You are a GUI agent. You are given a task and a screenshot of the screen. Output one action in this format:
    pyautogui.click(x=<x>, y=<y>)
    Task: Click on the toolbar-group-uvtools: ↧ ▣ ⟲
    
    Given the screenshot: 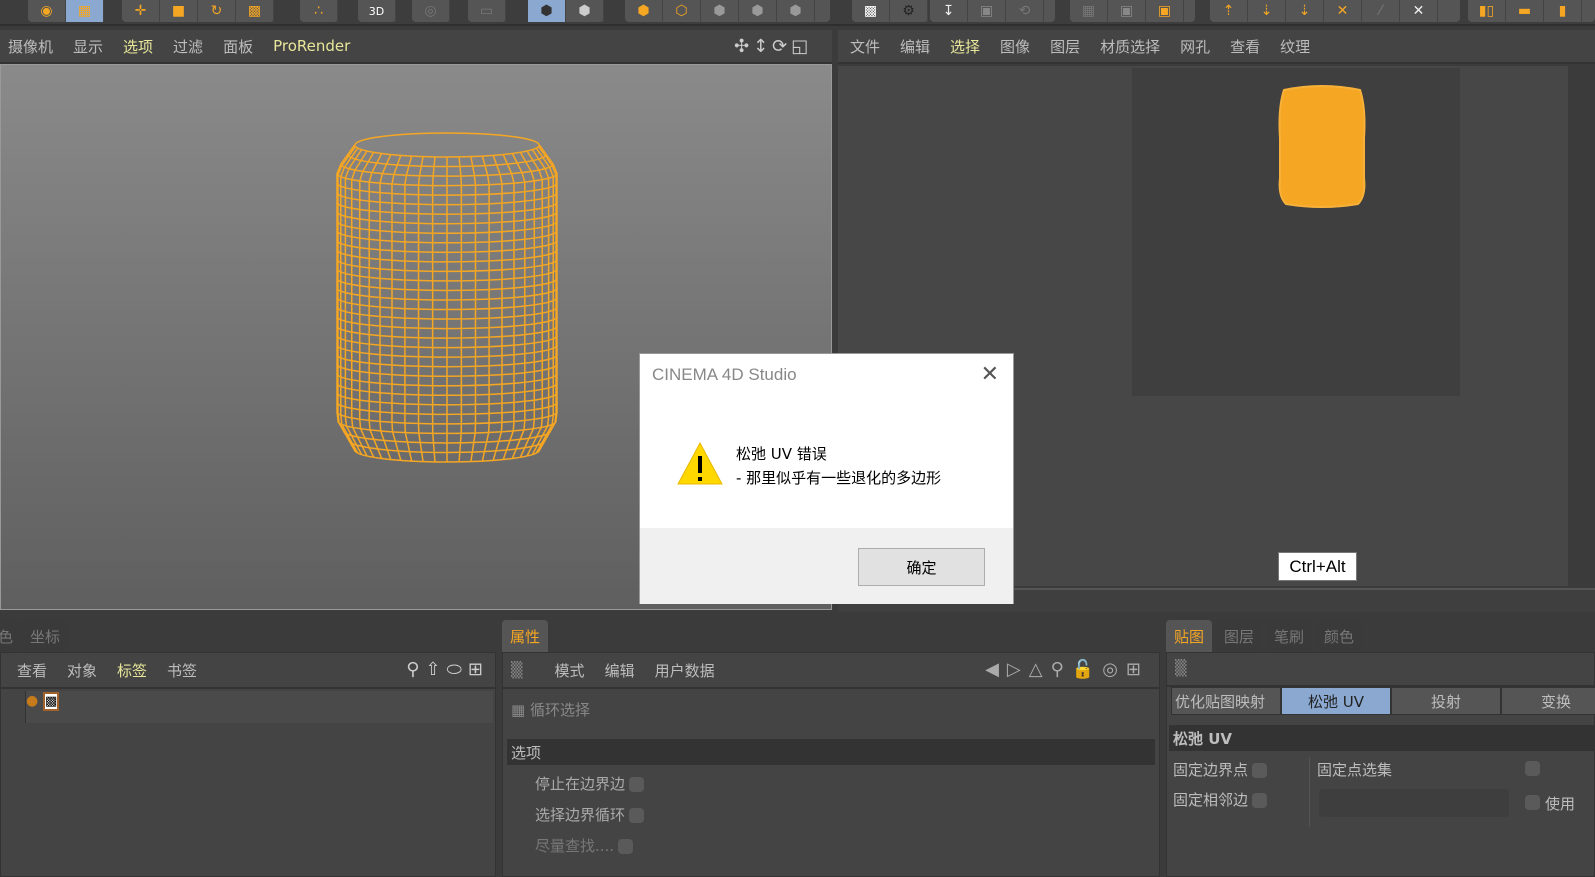 What is the action you would take?
    pyautogui.click(x=992, y=11)
    